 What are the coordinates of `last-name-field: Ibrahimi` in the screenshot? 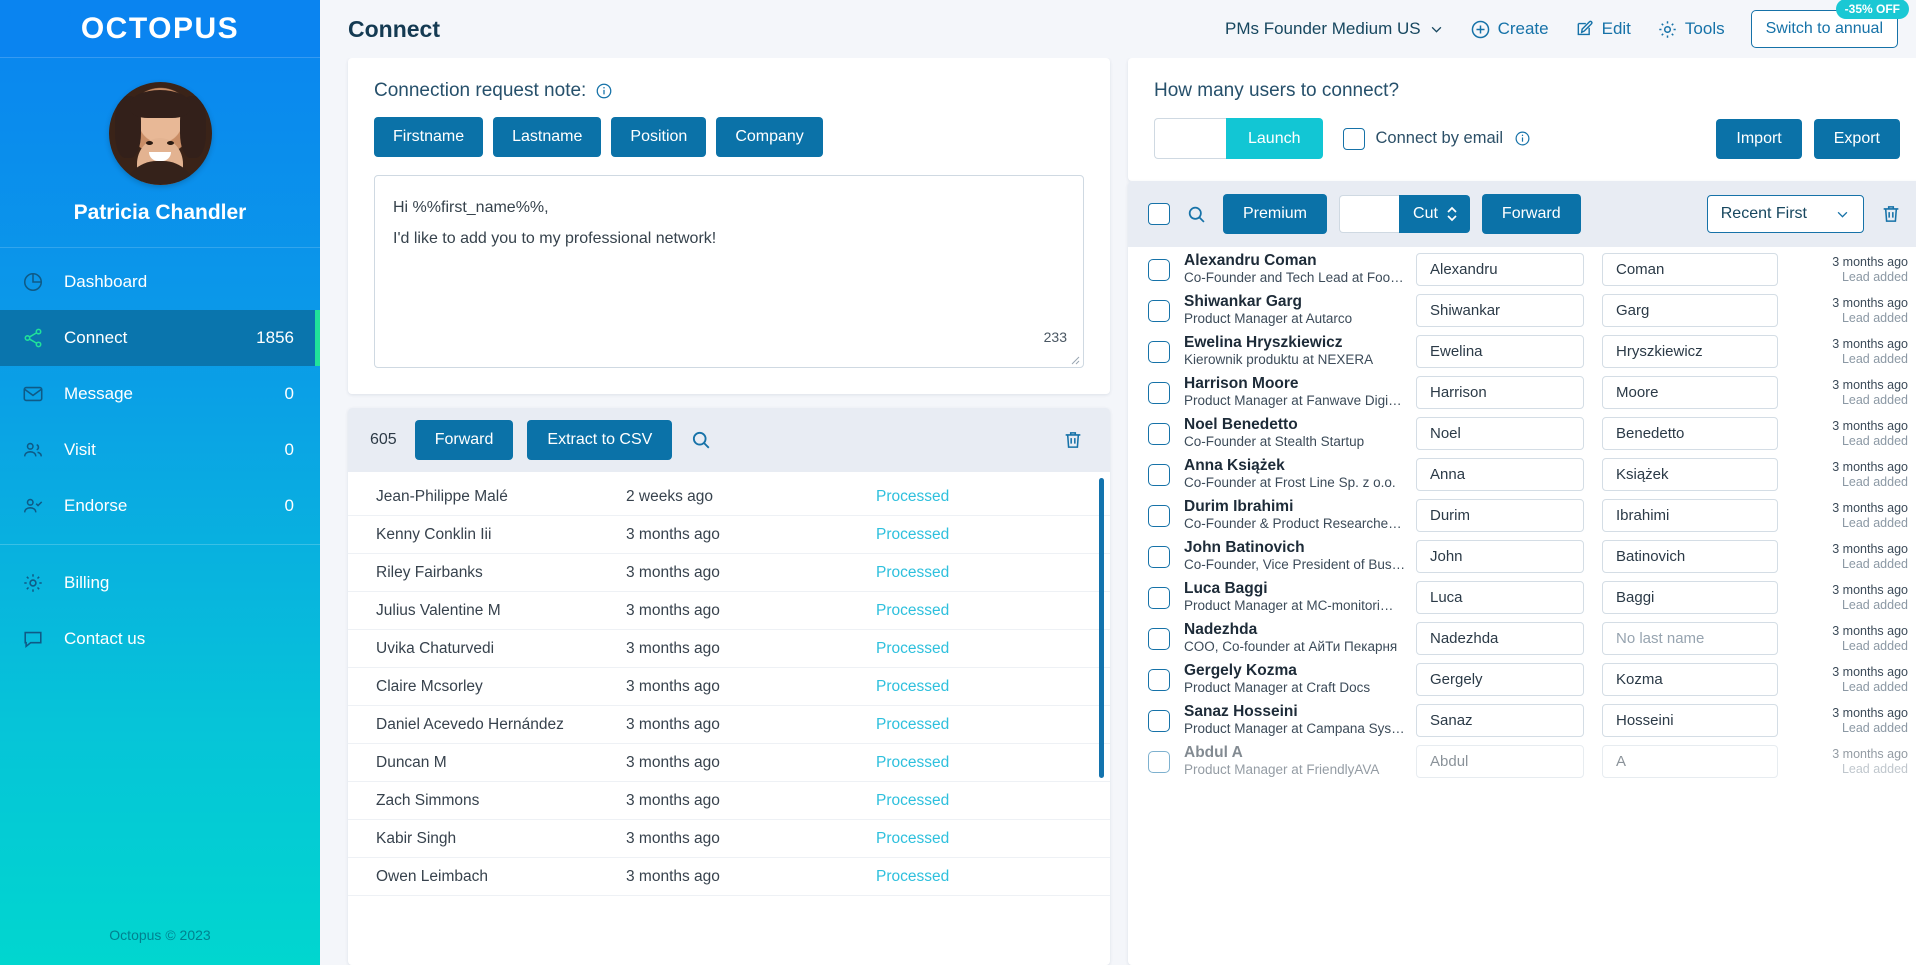 It's located at (1690, 515).